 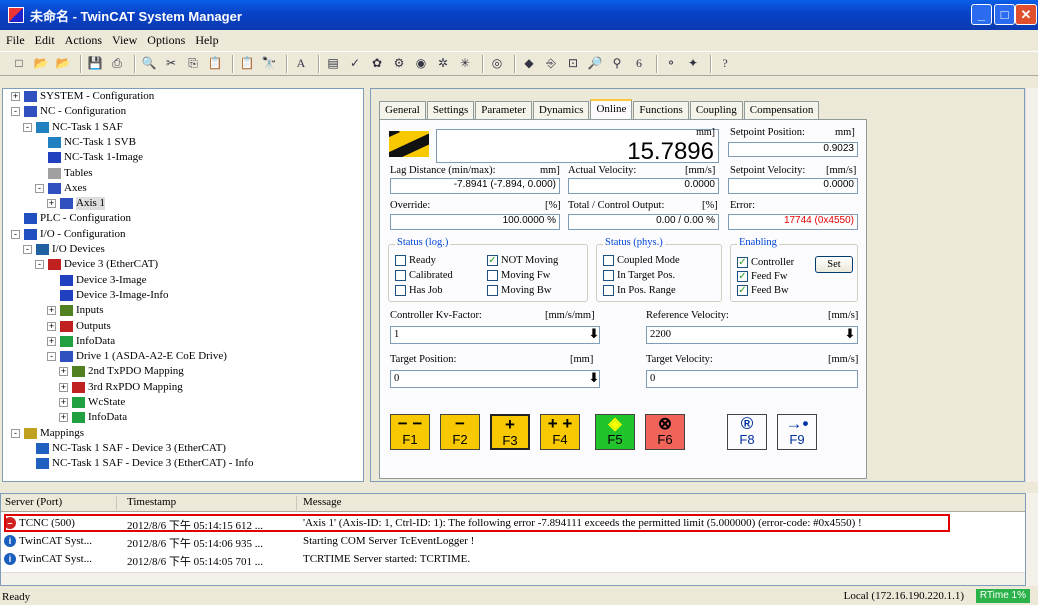 What do you see at coordinates (752, 335) in the screenshot?
I see `ref-velocity-input: 2200` at bounding box center [752, 335].